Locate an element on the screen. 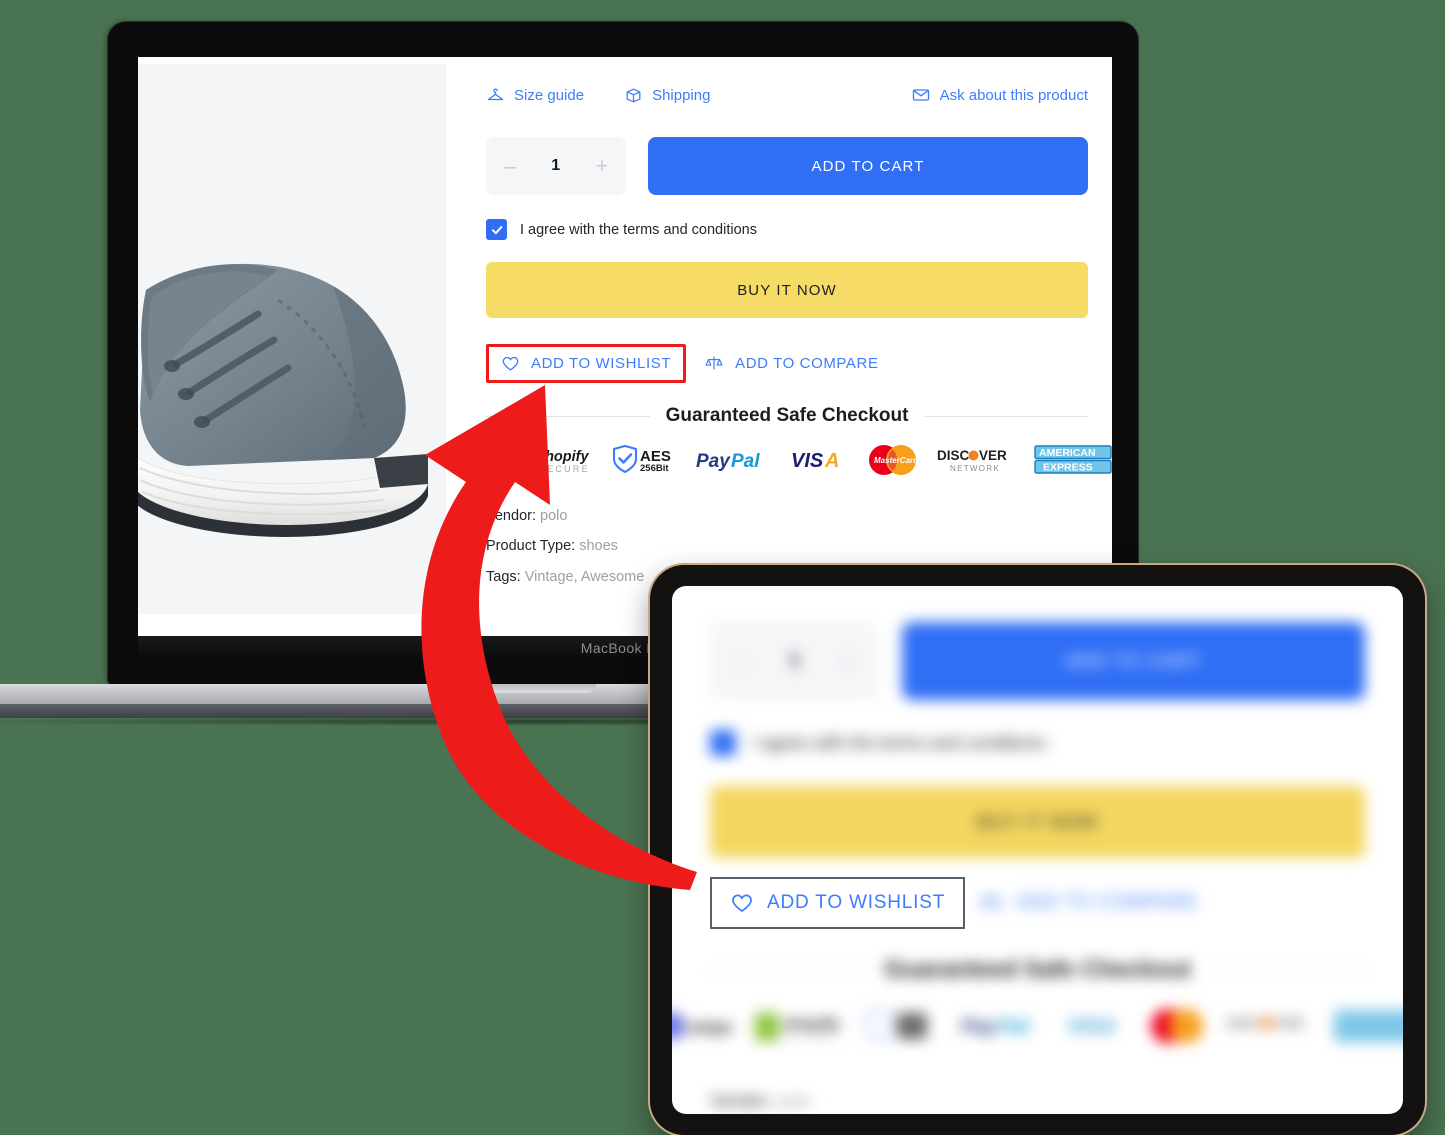 This screenshot has height=1135, width=1445. check-icon is located at coordinates (496, 229).